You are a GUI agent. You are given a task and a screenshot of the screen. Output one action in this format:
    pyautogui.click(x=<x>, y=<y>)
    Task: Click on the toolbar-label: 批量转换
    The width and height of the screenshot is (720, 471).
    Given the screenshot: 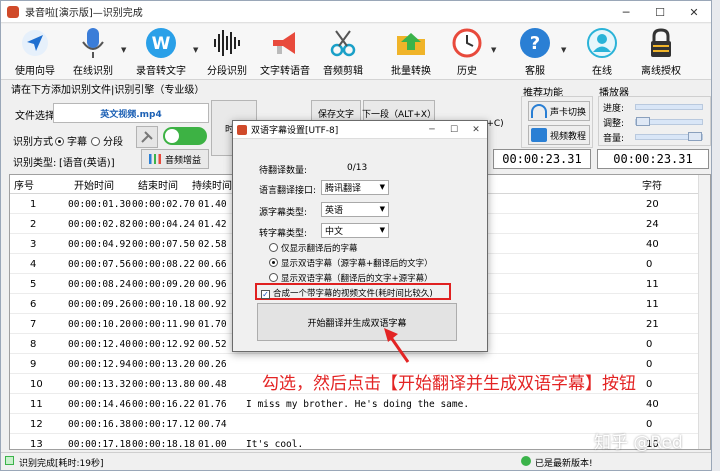 What is the action you would take?
    pyautogui.click(x=411, y=71)
    